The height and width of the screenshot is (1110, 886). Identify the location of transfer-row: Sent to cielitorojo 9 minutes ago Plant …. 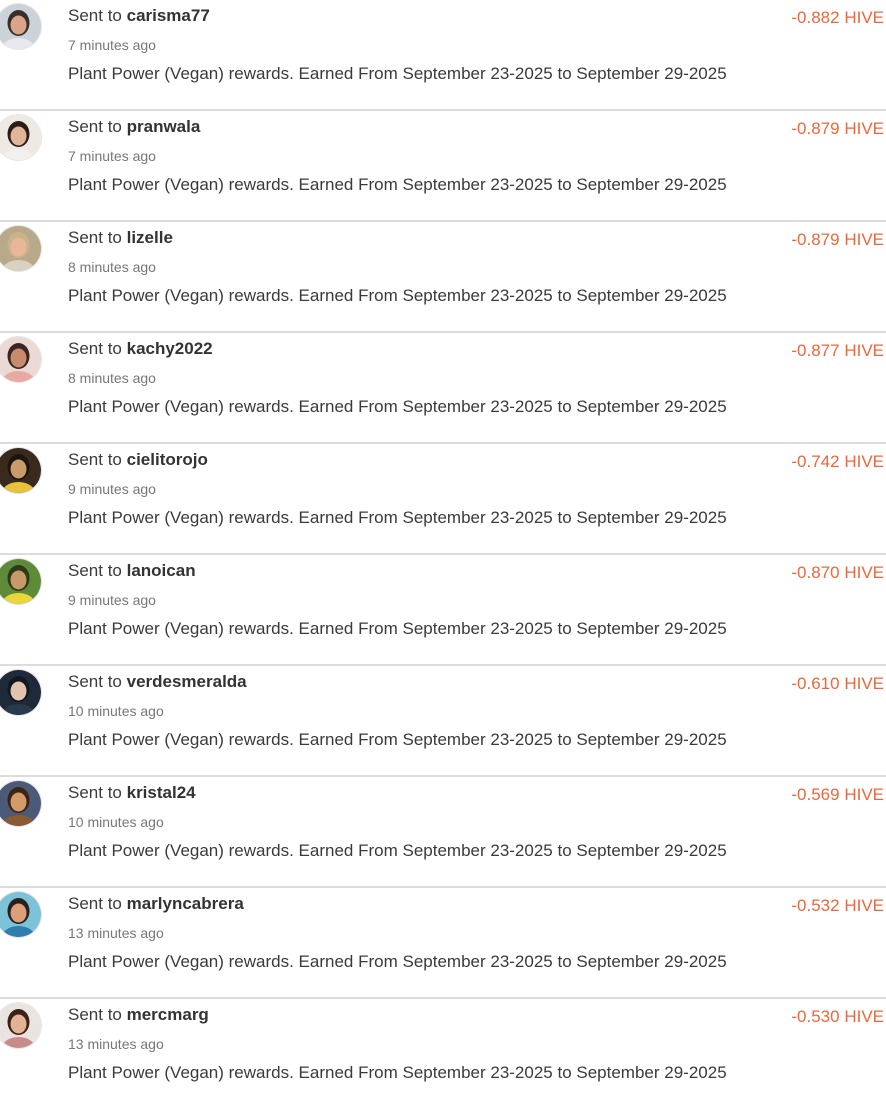
(443, 499).